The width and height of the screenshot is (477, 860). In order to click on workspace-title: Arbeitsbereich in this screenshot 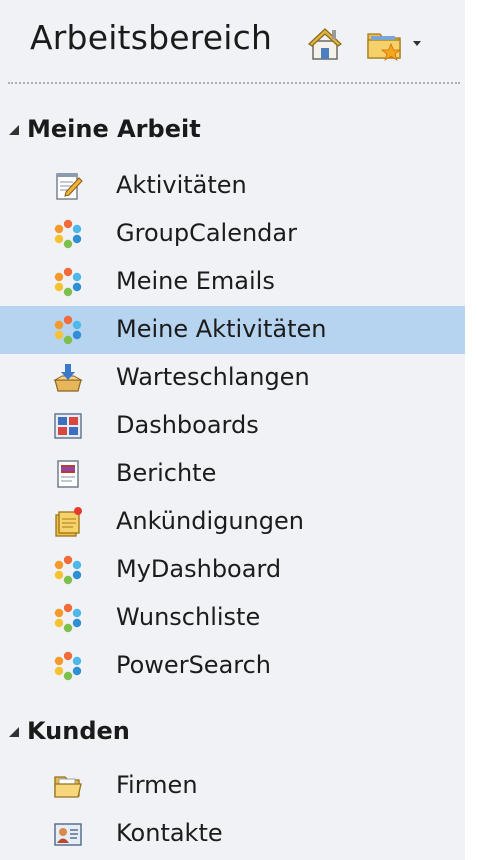, I will do `click(151, 37)`.